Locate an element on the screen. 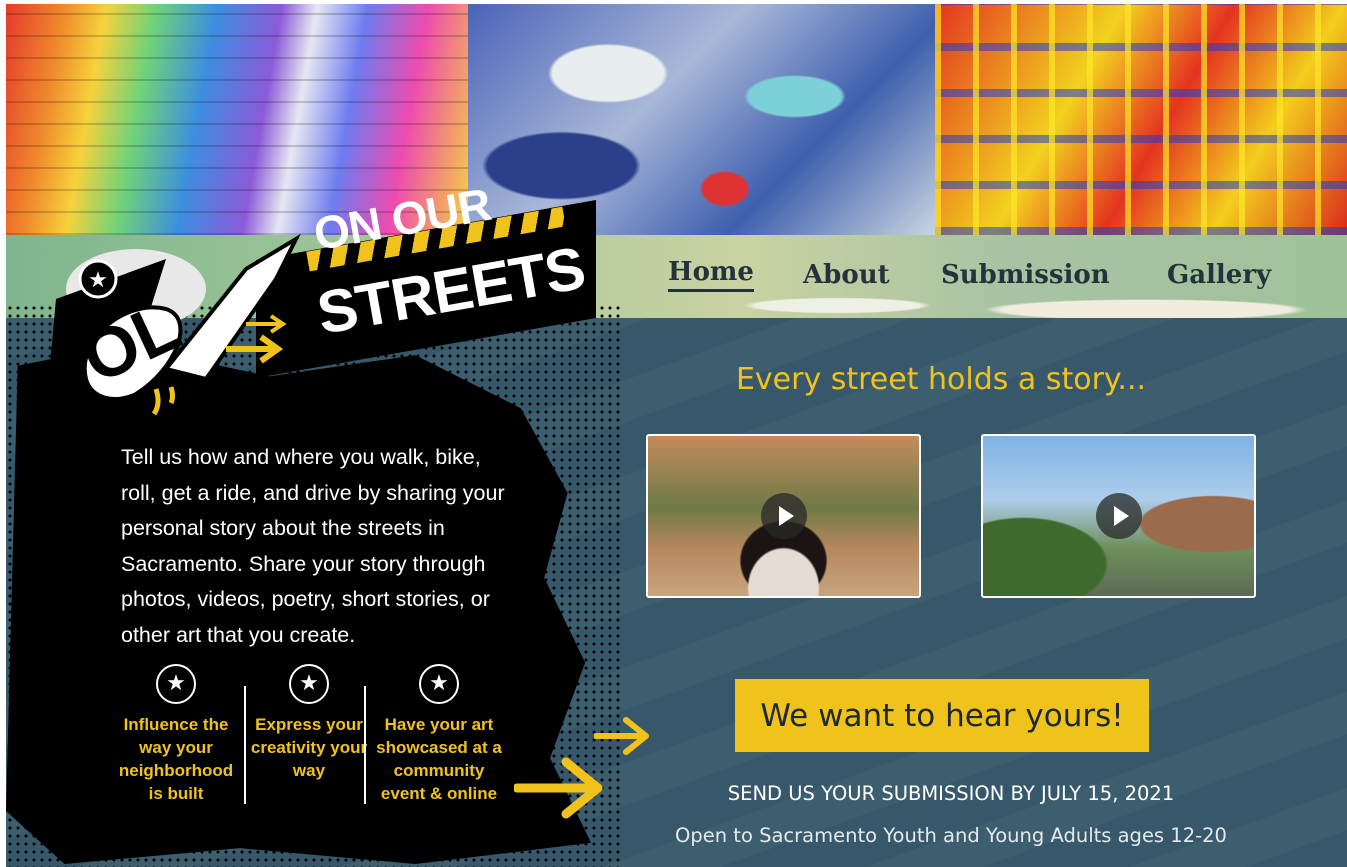 This screenshot has width=1347, height=867. deadline-text: SEND US YOUR SUBMISSION BY JULY 15, 2021 is located at coordinates (951, 793).